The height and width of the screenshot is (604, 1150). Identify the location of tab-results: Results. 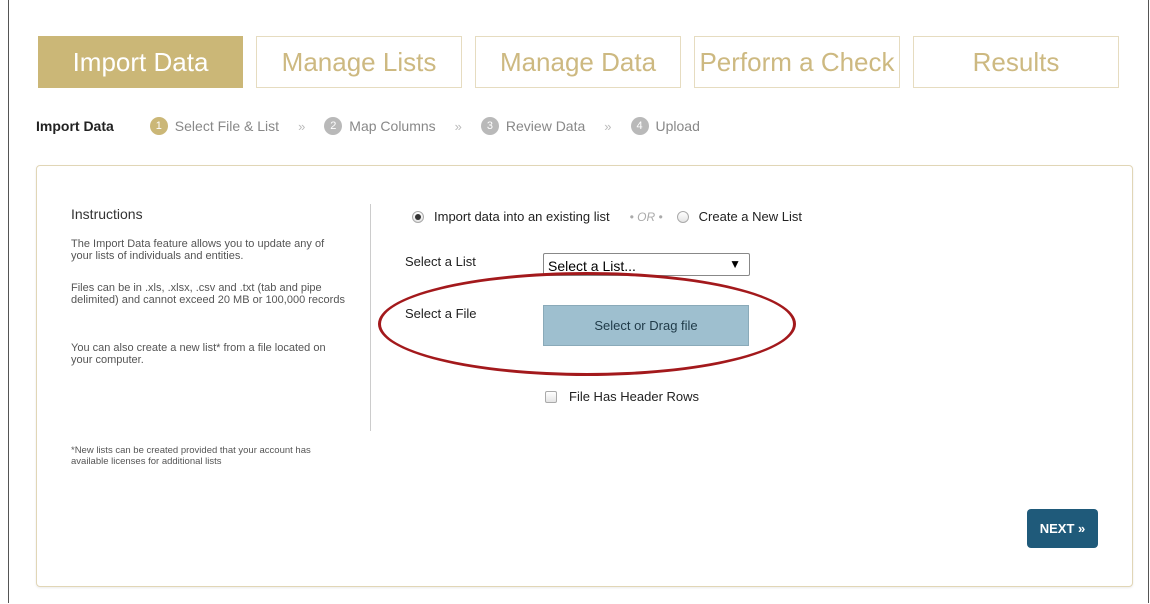
(1016, 62).